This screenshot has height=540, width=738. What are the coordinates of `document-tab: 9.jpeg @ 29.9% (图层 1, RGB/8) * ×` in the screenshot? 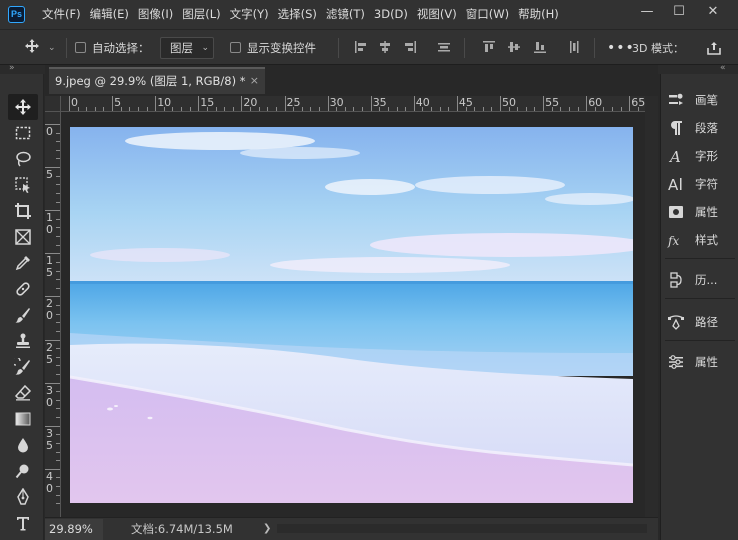 It's located at (157, 80).